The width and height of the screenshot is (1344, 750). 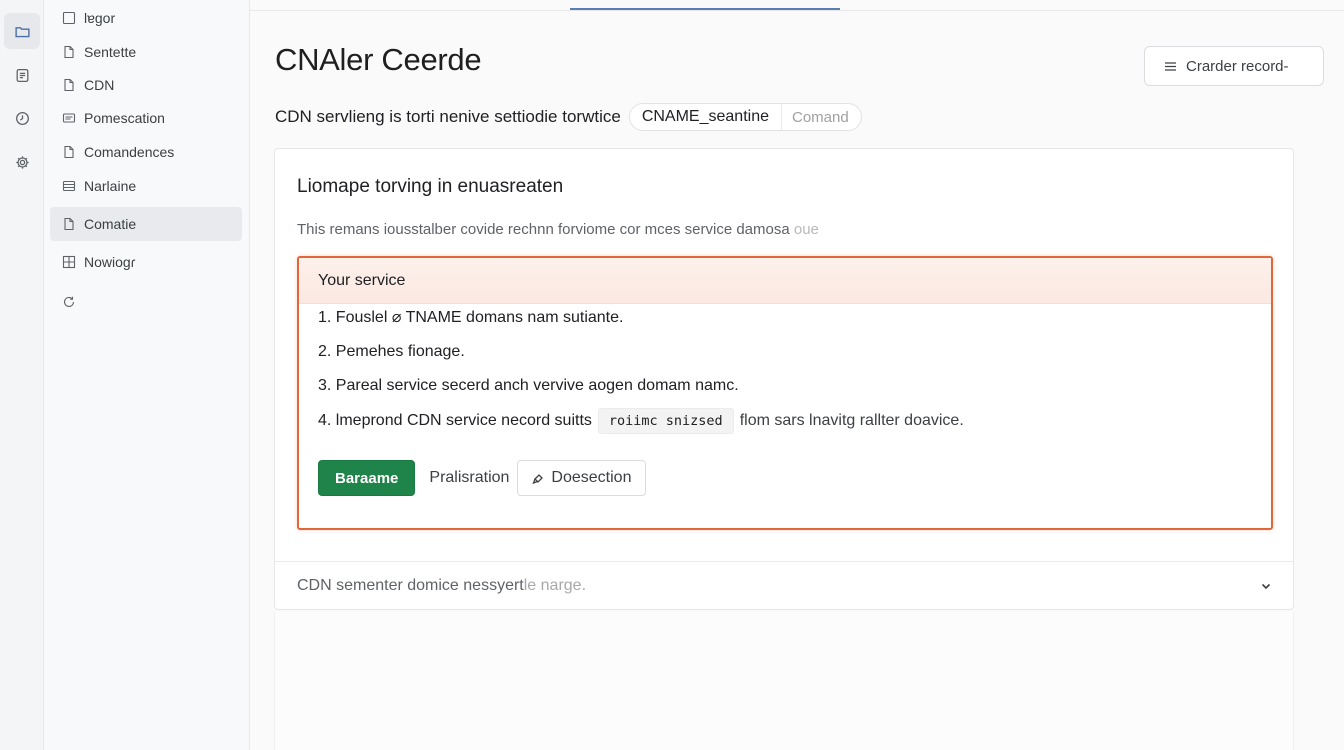 I want to click on document-icon, so click(x=22, y=75).